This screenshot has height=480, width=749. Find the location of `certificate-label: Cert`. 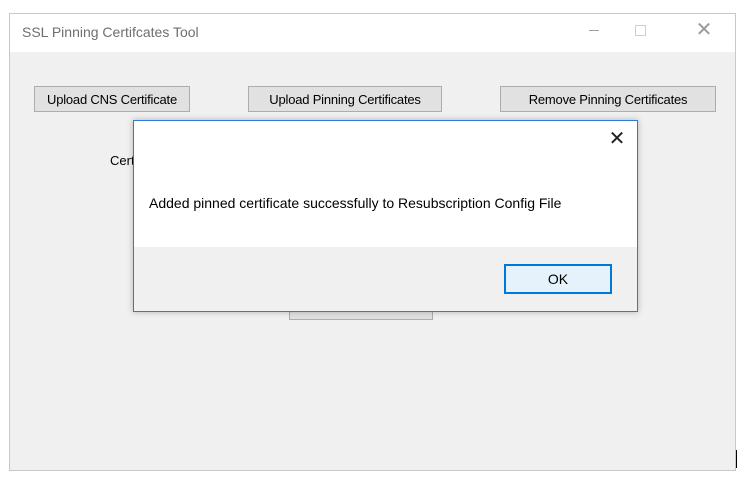

certificate-label: Cert is located at coordinates (122, 160).